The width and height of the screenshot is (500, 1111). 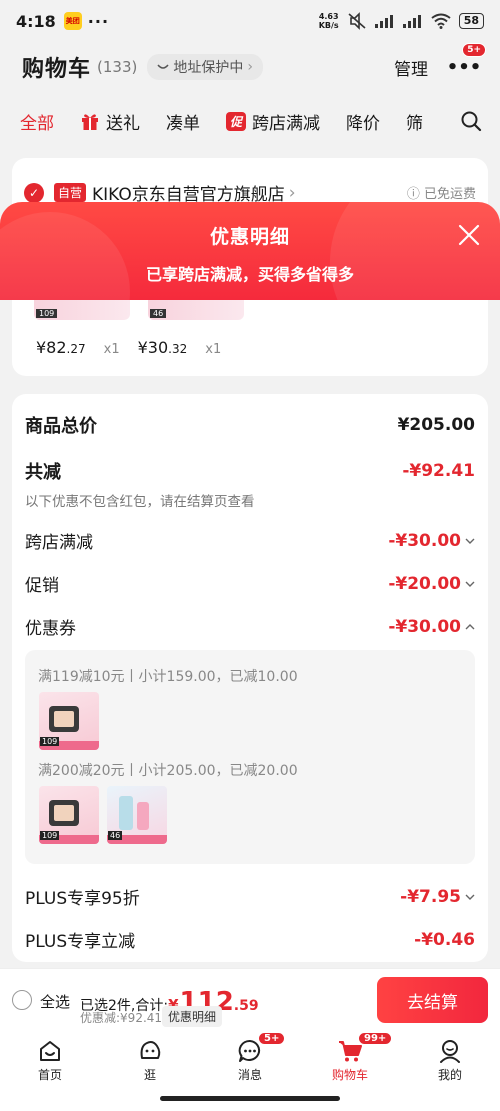 I want to click on tab-label: 凑单, so click(x=183, y=123).